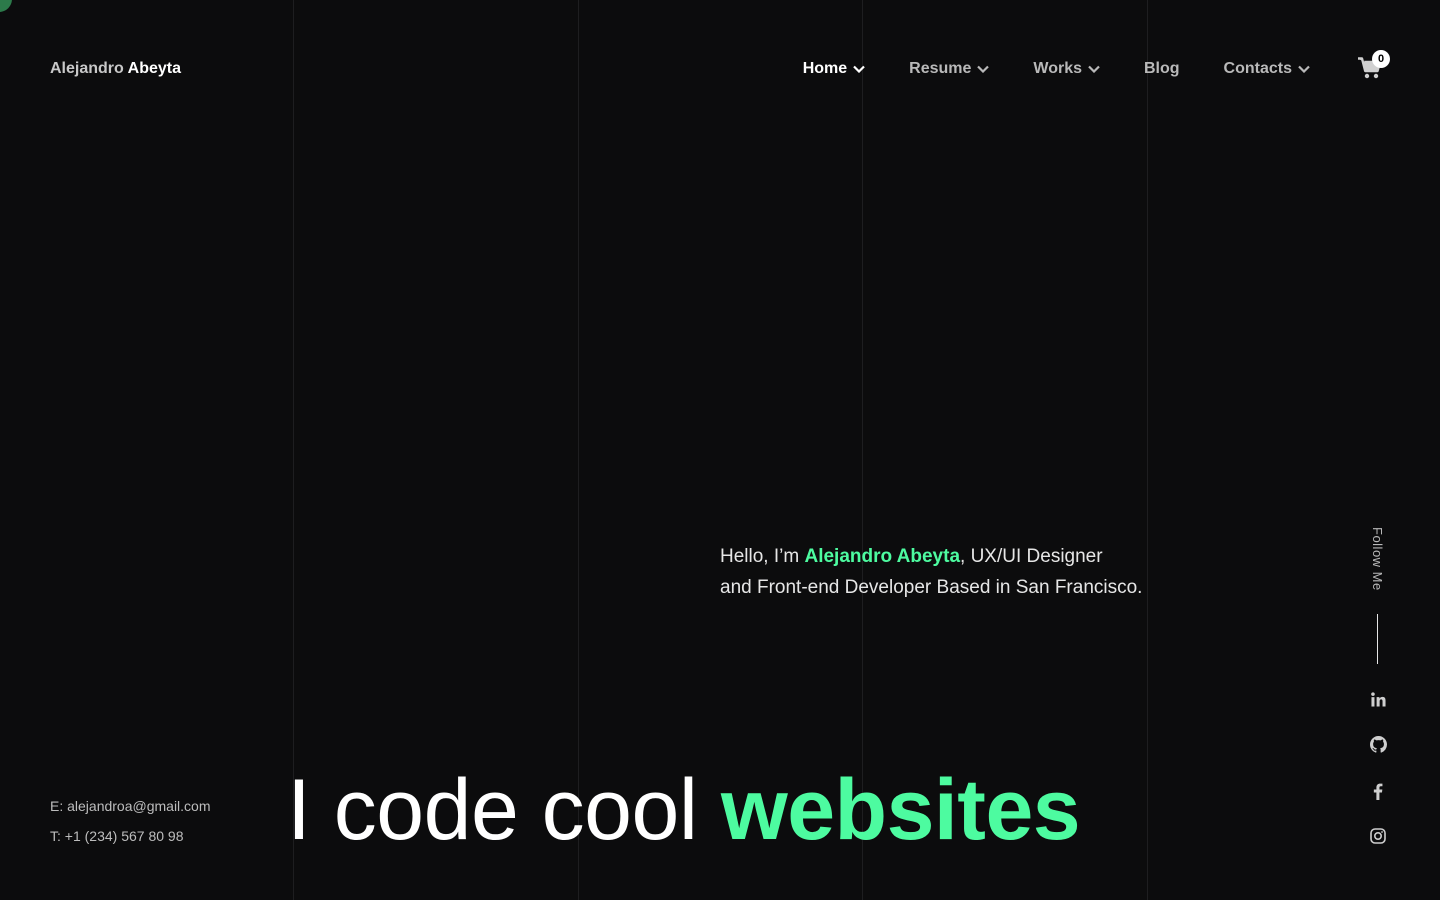 Image resolution: width=1440 pixels, height=900 pixels. Describe the element at coordinates (87, 68) in the screenshot. I see `logo-first-name: Alejandro` at that location.